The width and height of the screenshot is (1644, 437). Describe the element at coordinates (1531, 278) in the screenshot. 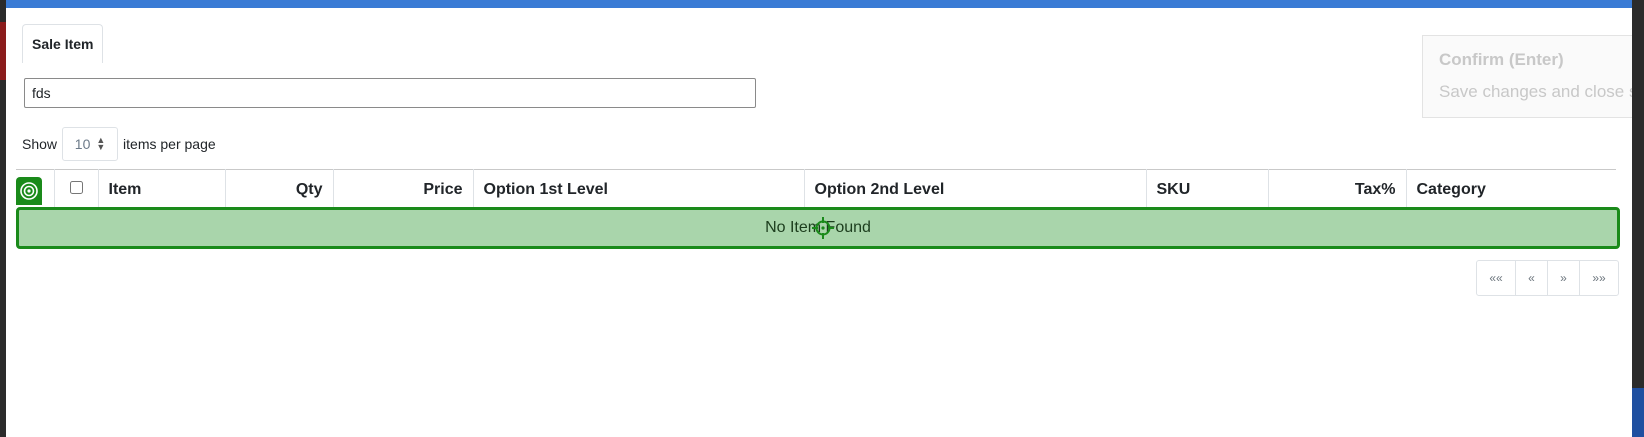

I see `prev-page-button: «` at that location.